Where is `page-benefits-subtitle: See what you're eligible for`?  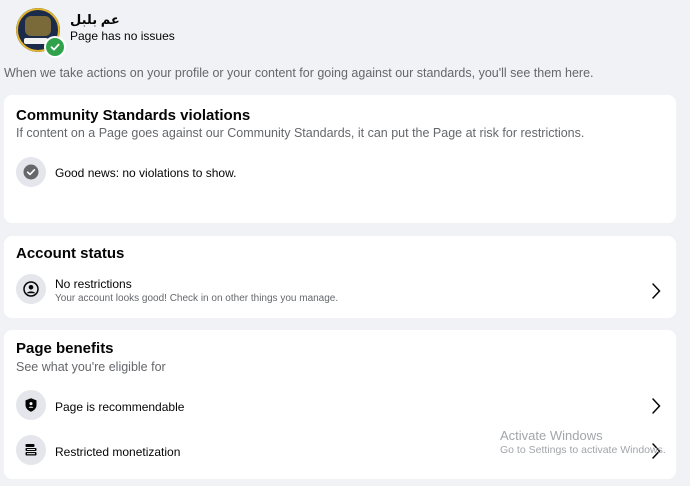 page-benefits-subtitle: See what you're eligible for is located at coordinates (91, 367).